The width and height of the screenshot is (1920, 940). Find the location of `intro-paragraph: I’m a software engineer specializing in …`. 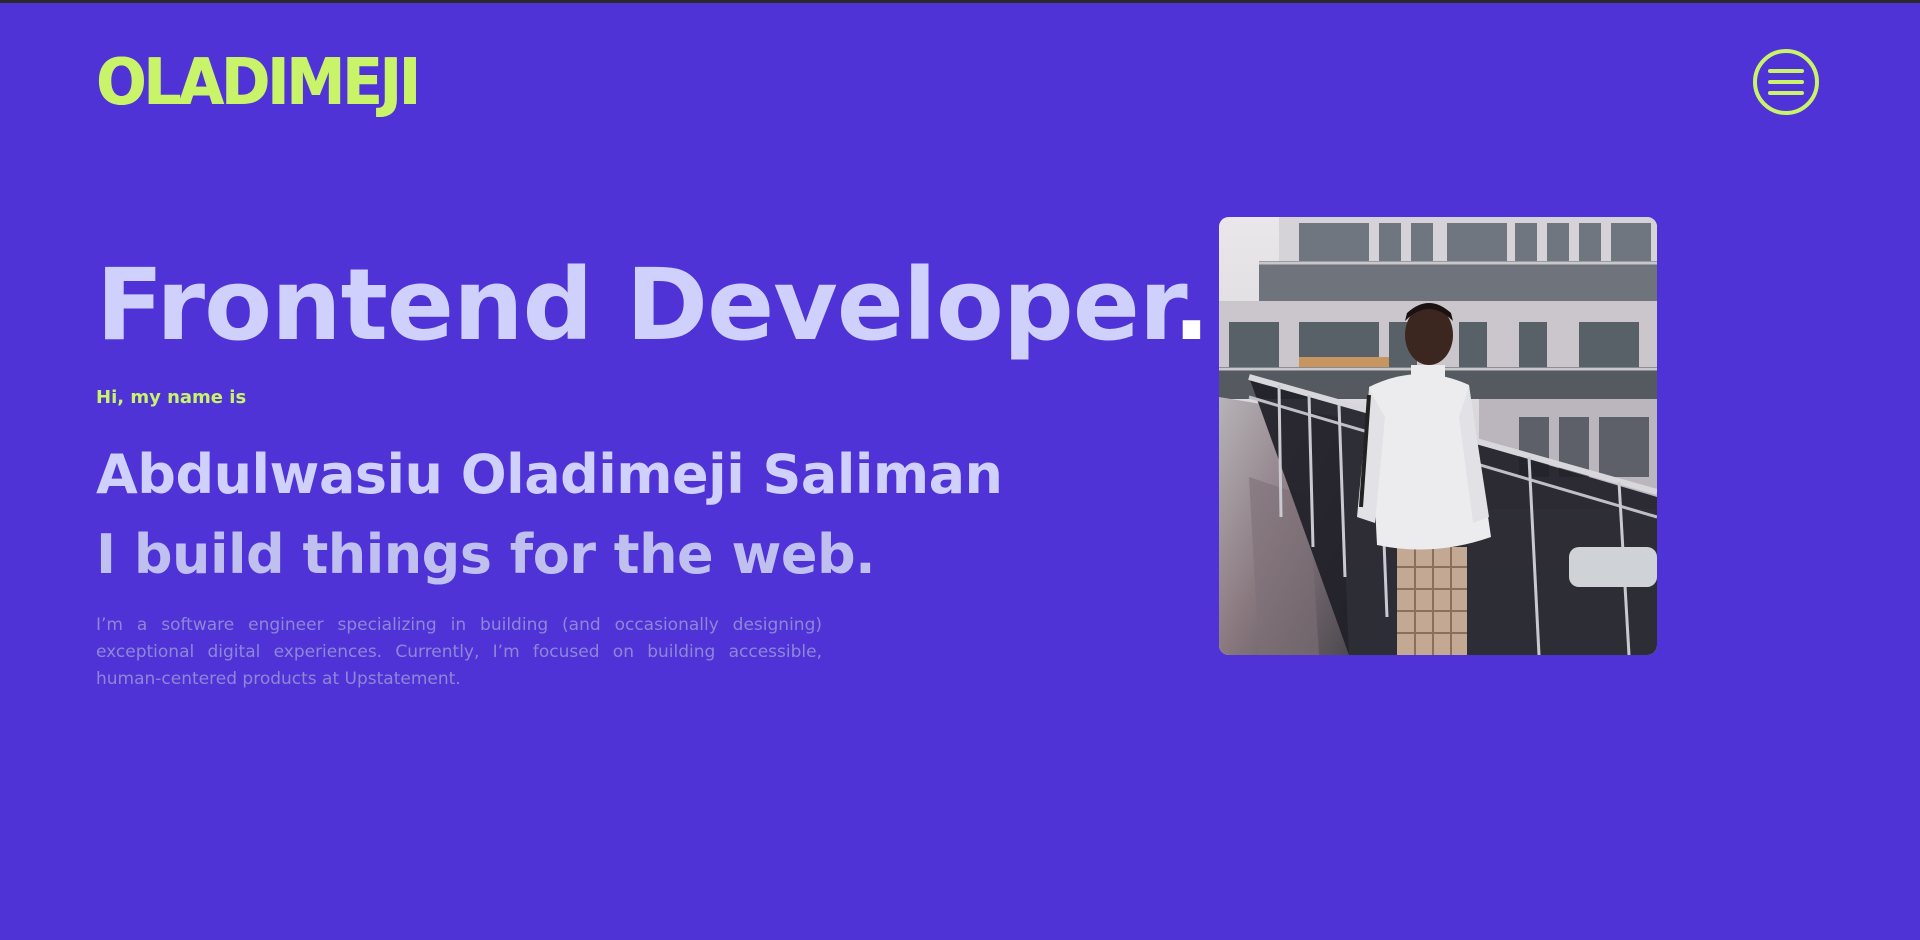

intro-paragraph: I’m a software engineer specializing in … is located at coordinates (459, 652).